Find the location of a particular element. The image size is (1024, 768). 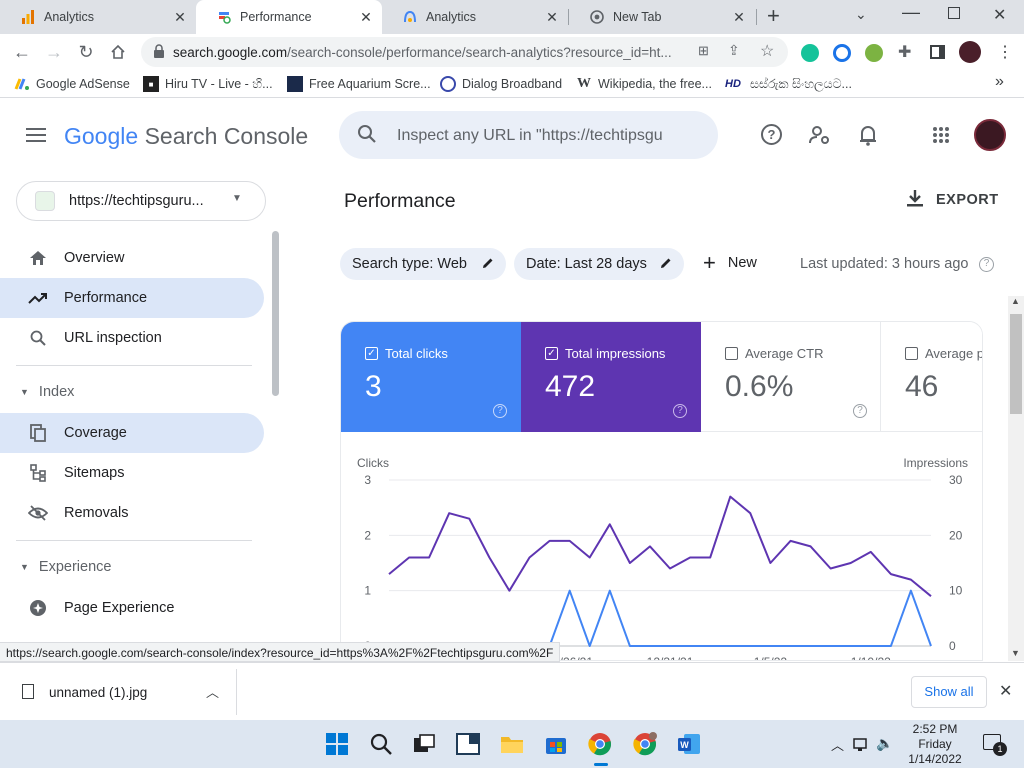

show-hidden-icons-chevron: ︿ is located at coordinates (837, 744).